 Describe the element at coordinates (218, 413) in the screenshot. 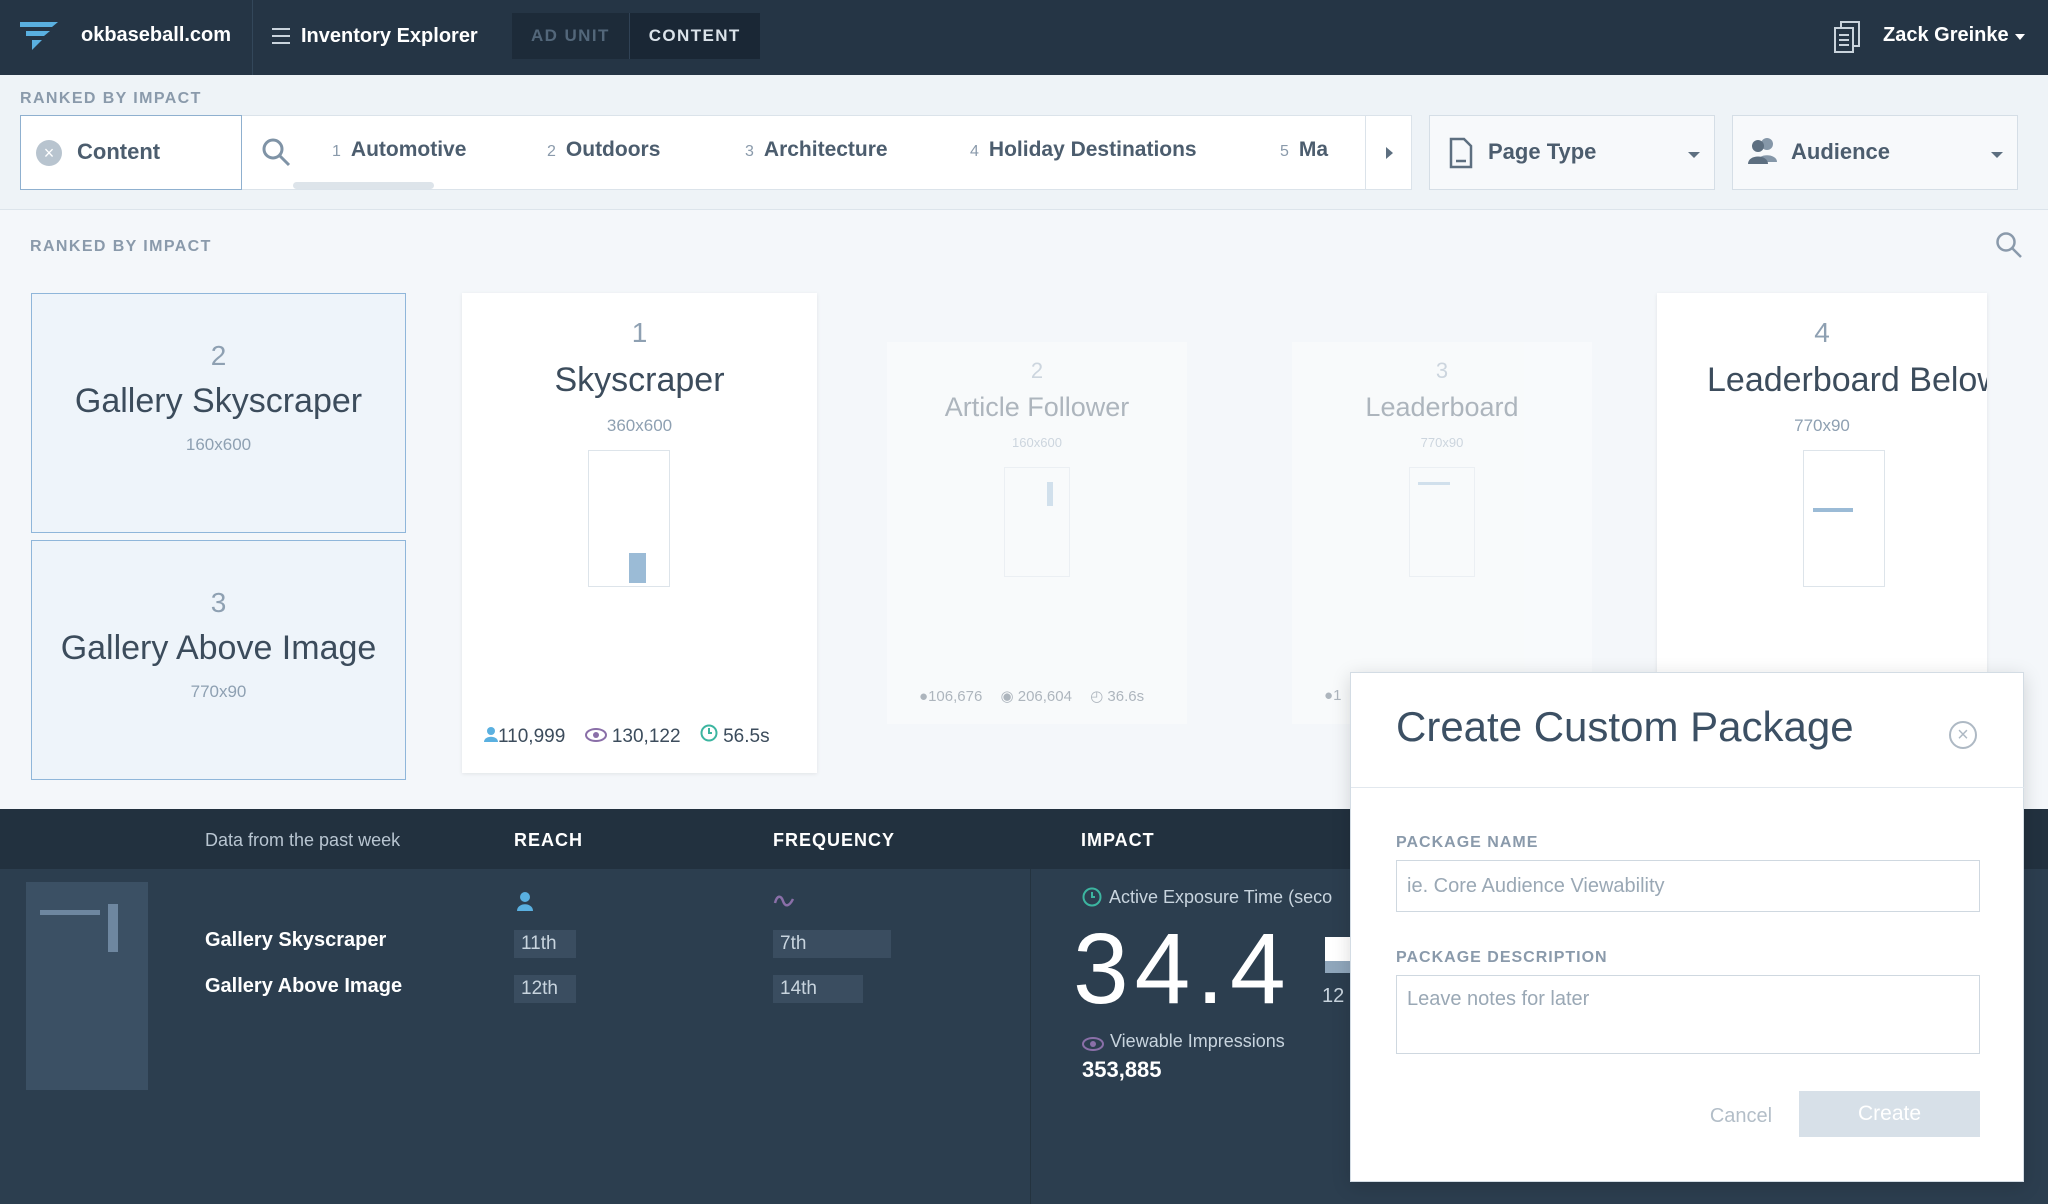

I see `selected-ad-unit-card: 2 Gallery Skyscraper 160x600` at that location.